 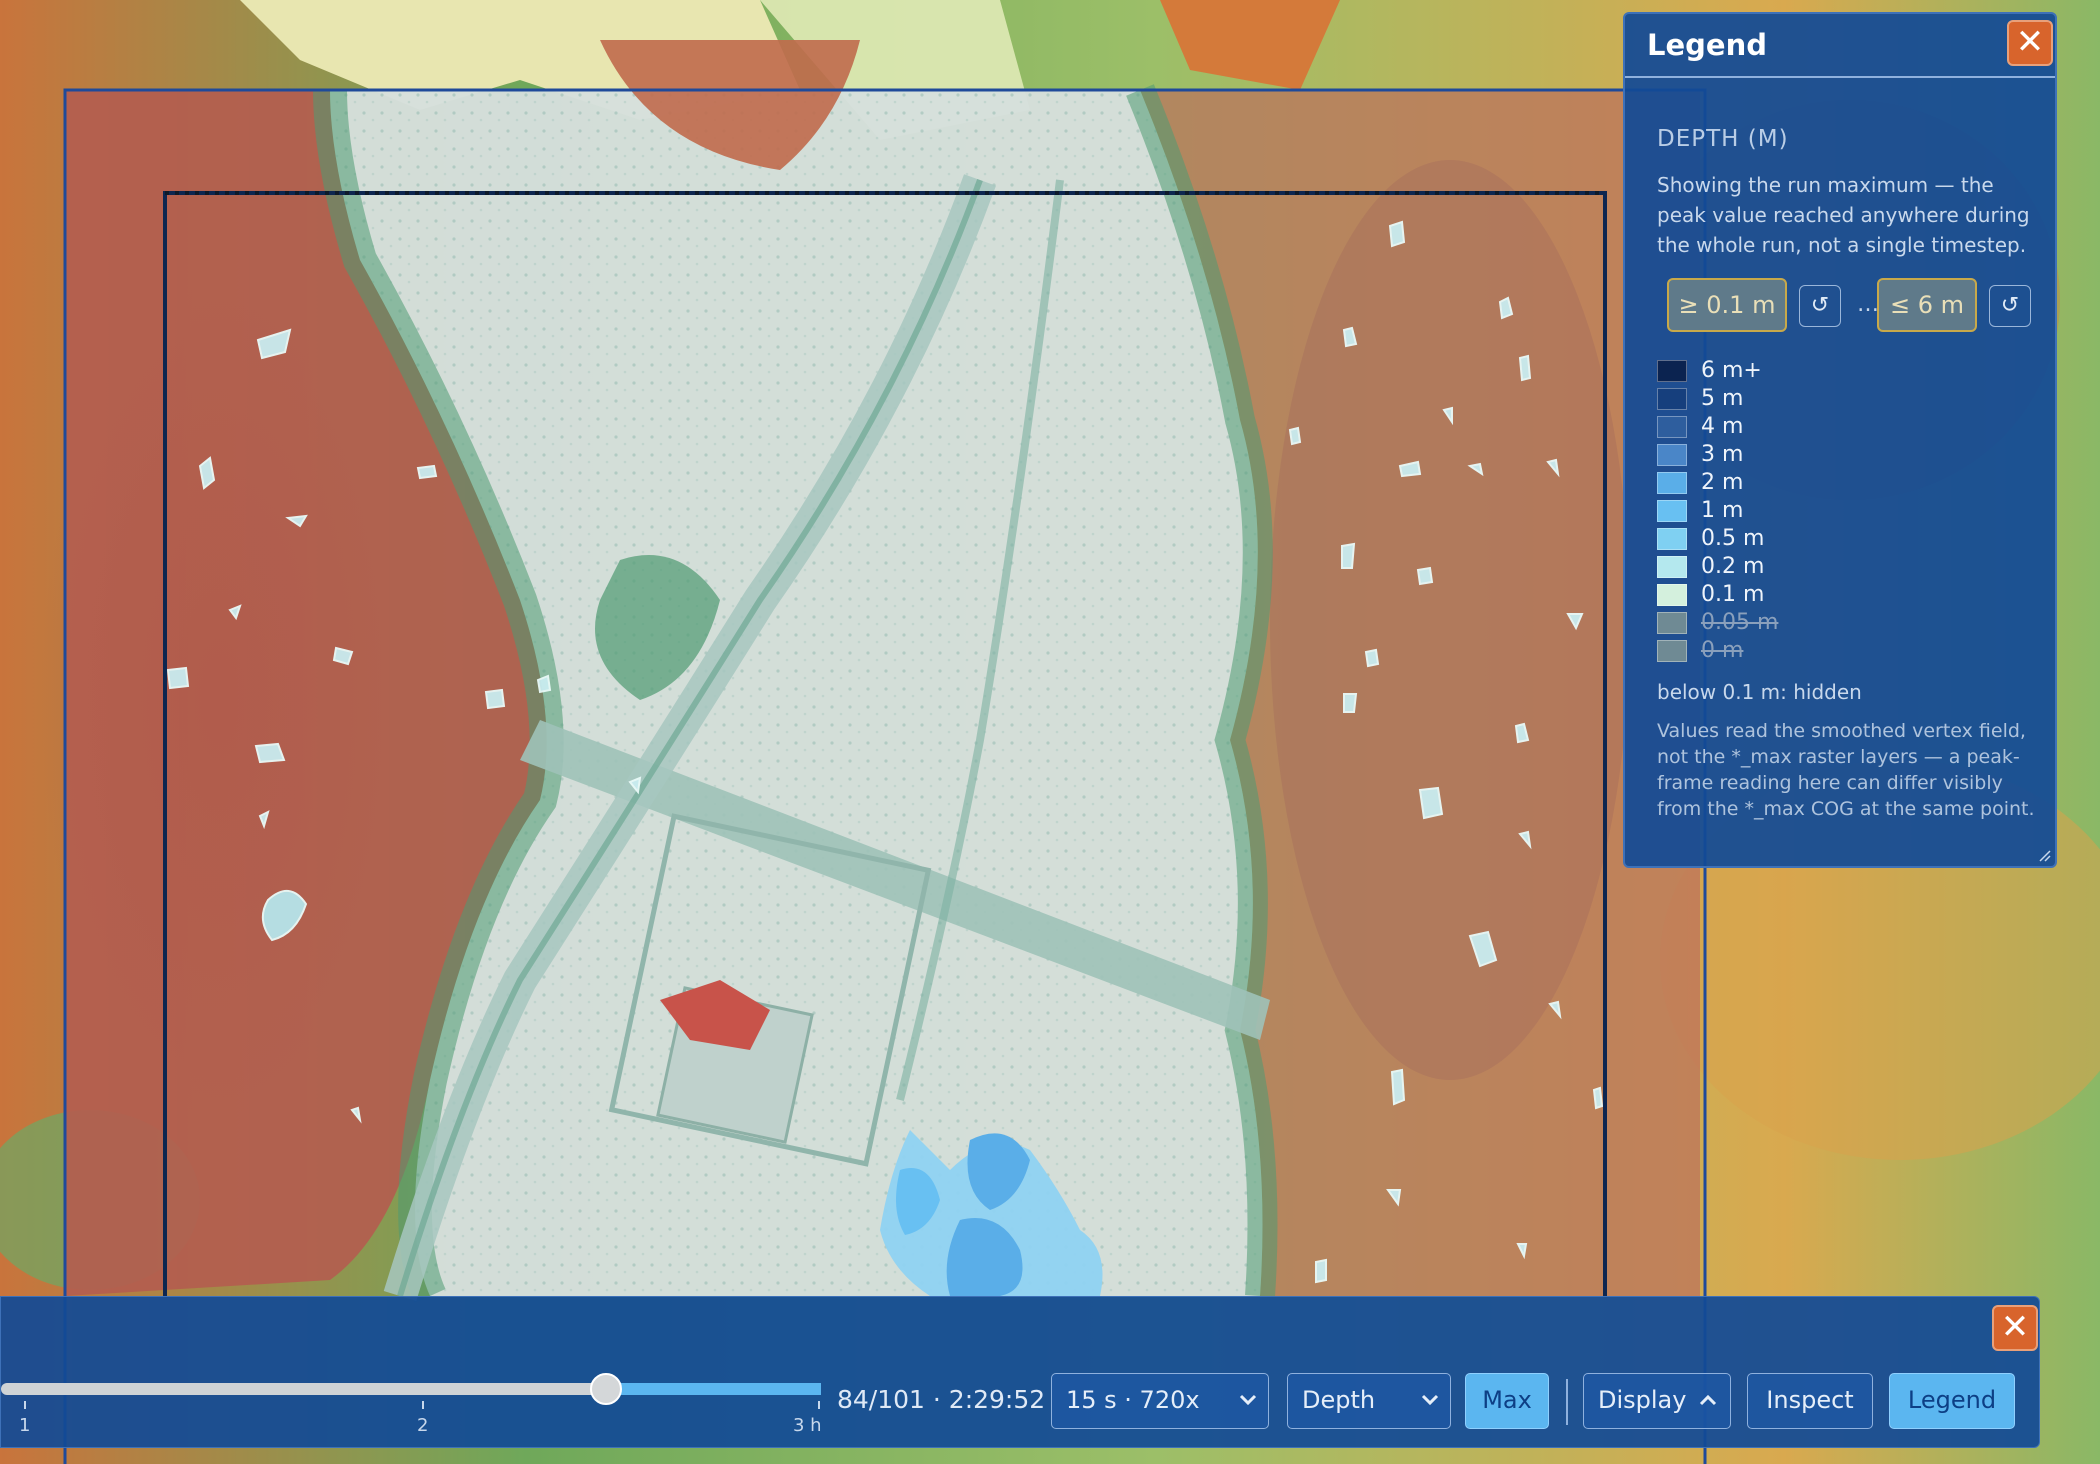 What do you see at coordinates (1927, 305) in the screenshot?
I see `max-depth-filter-button: ≤ 6 m` at bounding box center [1927, 305].